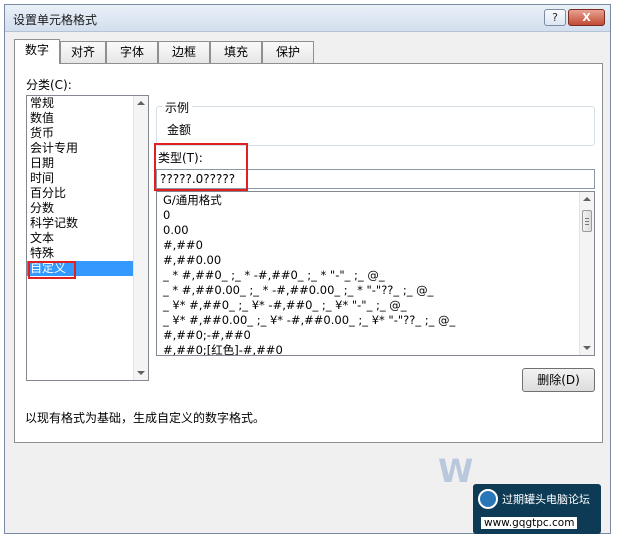 Image resolution: width=621 pixels, height=541 pixels. Describe the element at coordinates (87, 163) in the screenshot. I see `category-item-date: 日期` at that location.